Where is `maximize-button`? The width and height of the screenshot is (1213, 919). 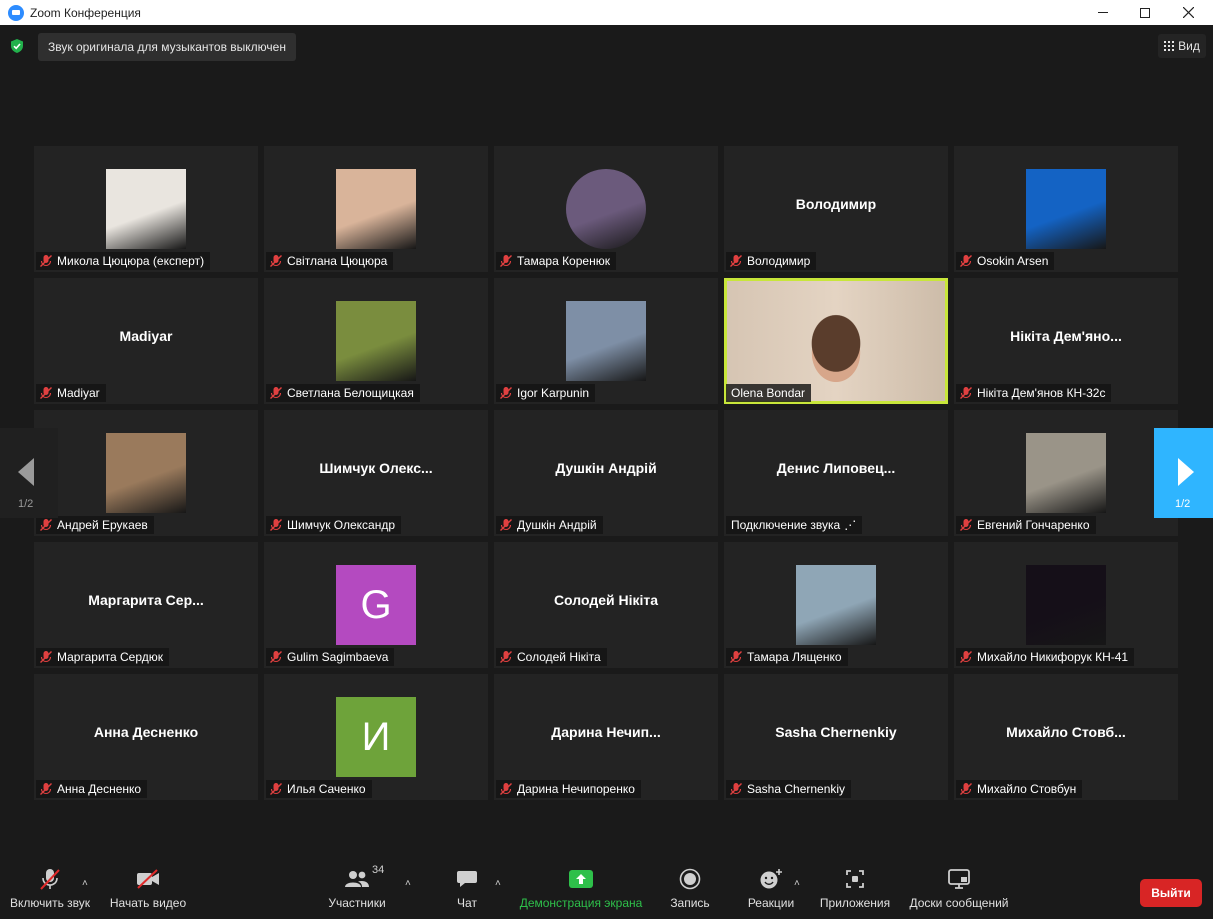
maximize-button is located at coordinates (1145, 12).